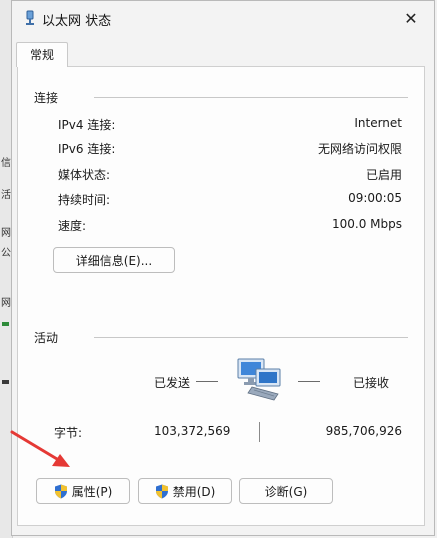 This screenshot has height=538, width=437. I want to click on background-green-mark, so click(5, 324).